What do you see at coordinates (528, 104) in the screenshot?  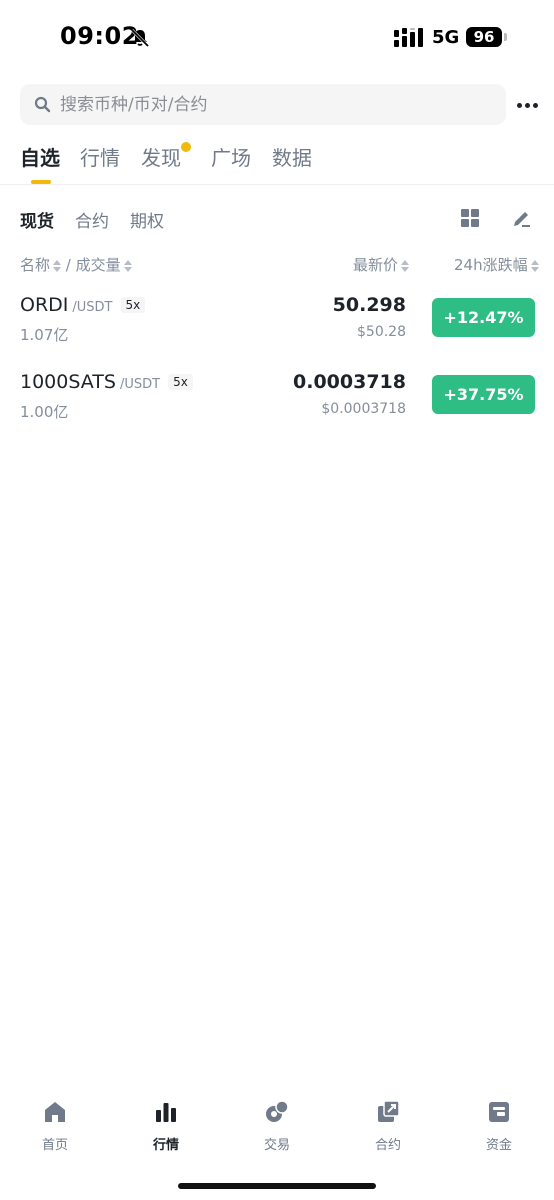 I see `more-options-icon` at bounding box center [528, 104].